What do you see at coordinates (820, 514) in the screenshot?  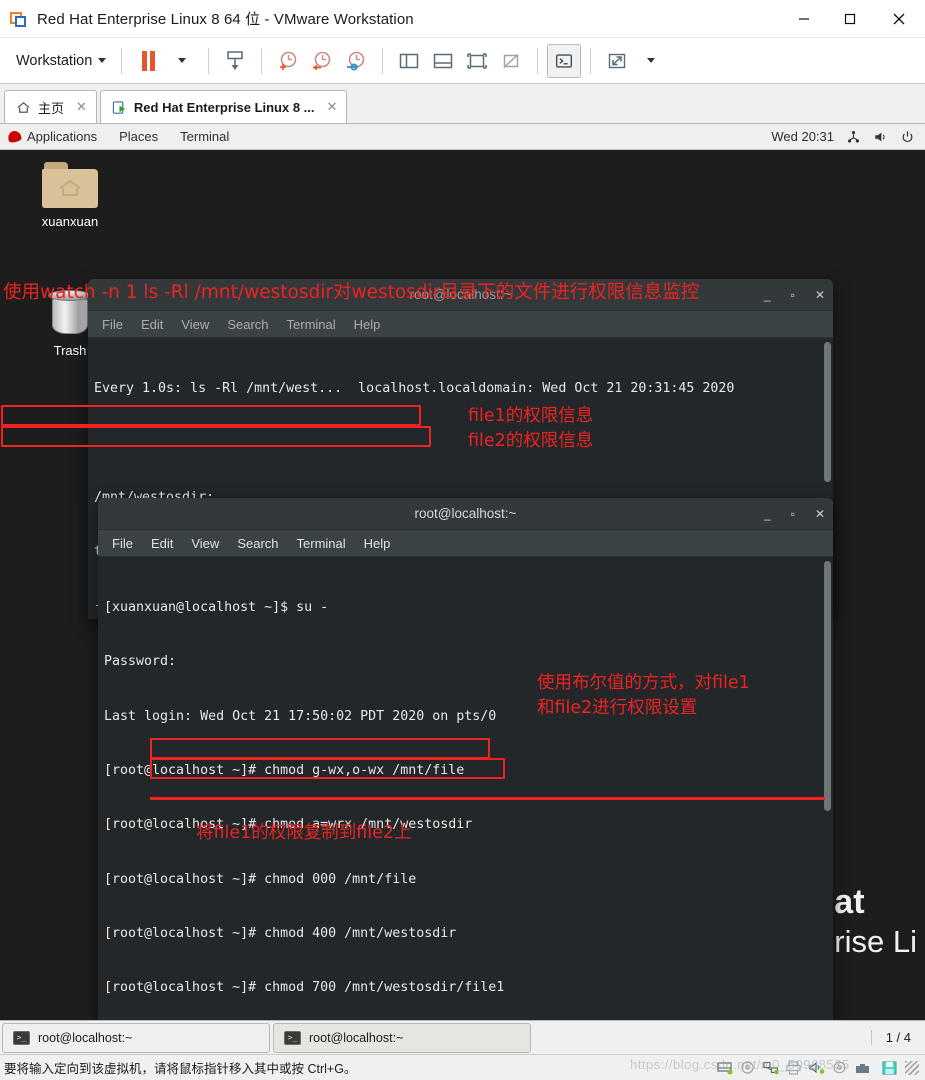 I see `shell-terminal-close-icon: ✕` at bounding box center [820, 514].